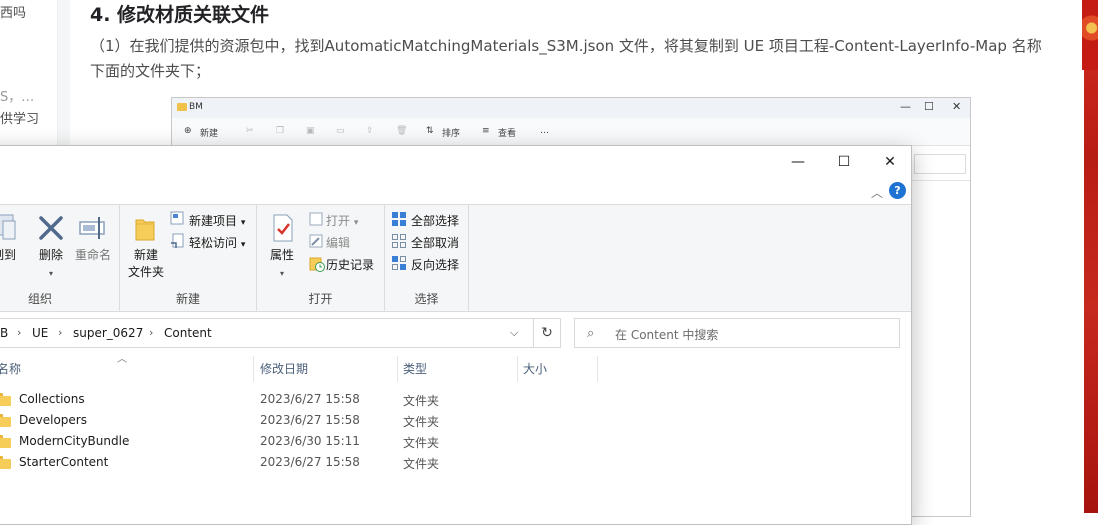 This screenshot has width=1098, height=525. I want to click on help-icon: ?, so click(897, 190).